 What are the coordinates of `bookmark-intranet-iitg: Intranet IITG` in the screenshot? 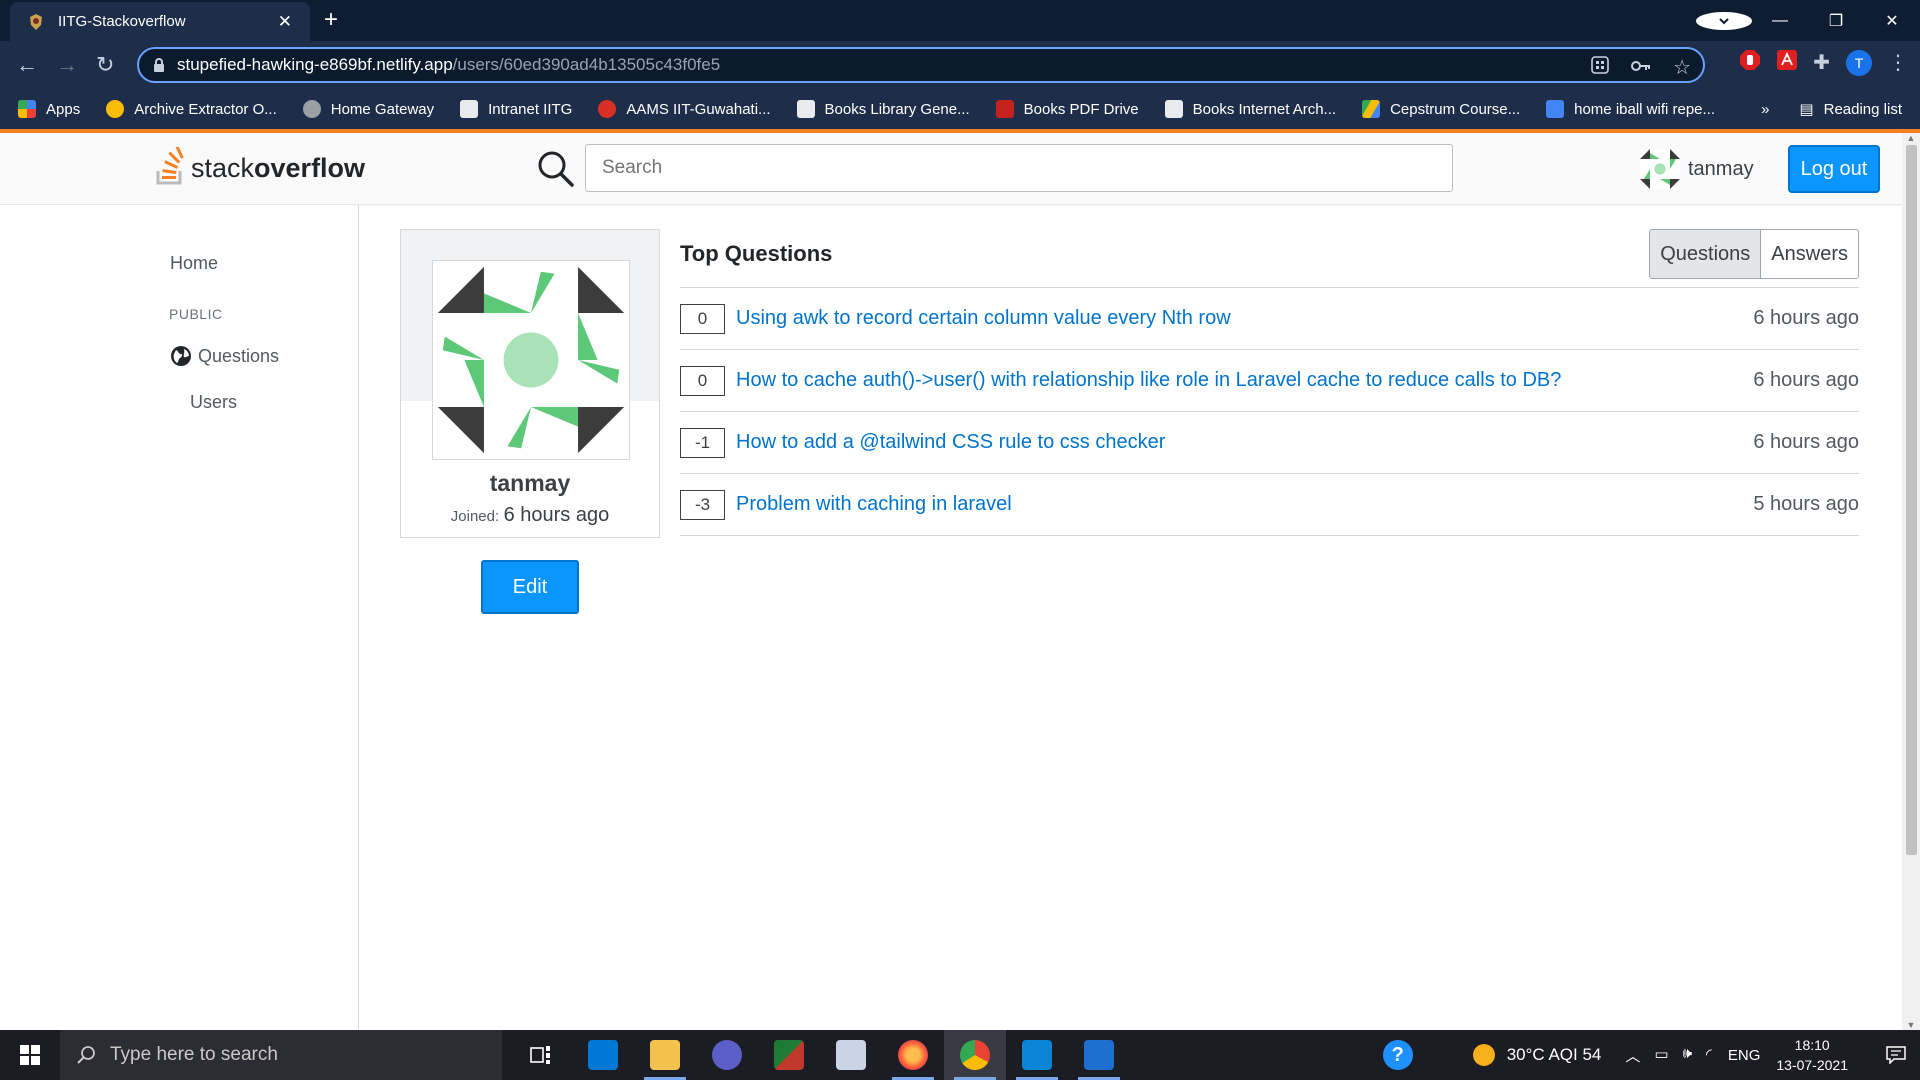 It's located at (516, 109).